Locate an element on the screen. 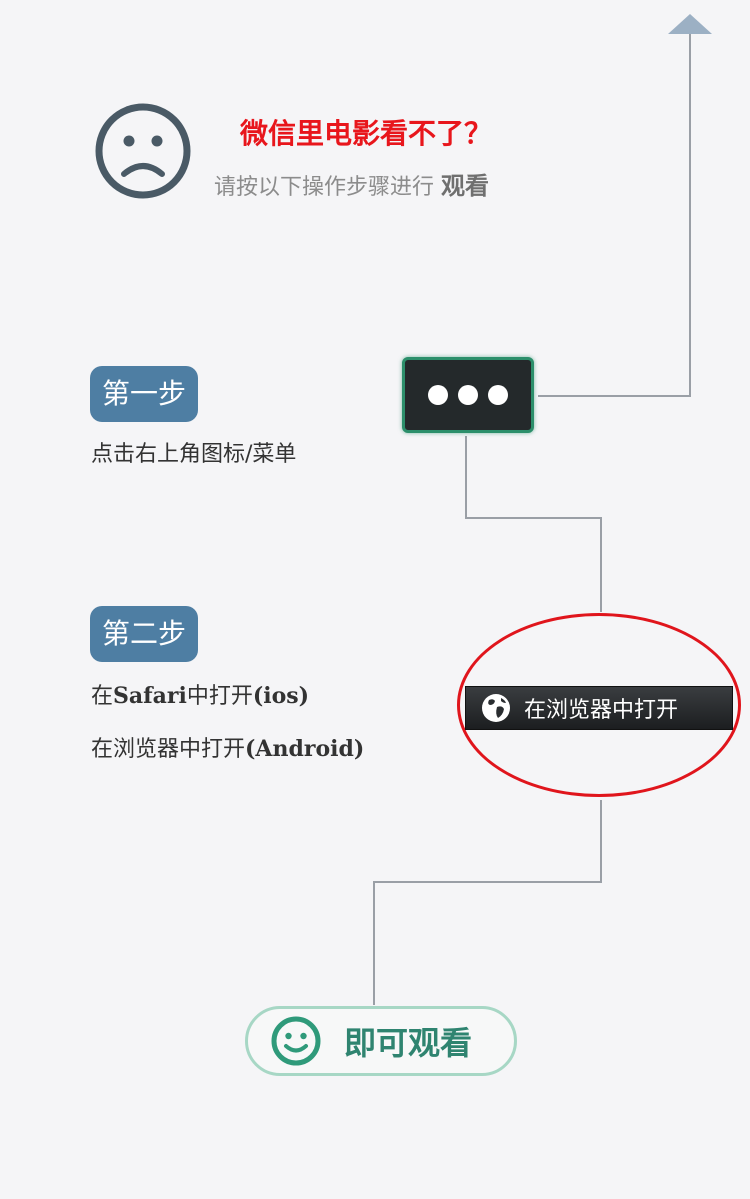 This screenshot has width=750, height=1199. subtitle-text: 请按以下操作步骤进行 is located at coordinates (324, 187).